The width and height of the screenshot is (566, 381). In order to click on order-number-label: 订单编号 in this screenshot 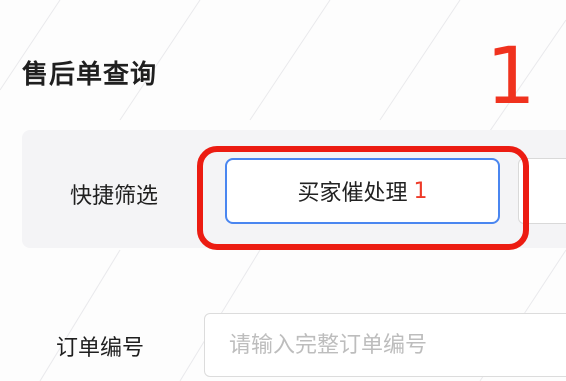, I will do `click(100, 348)`.